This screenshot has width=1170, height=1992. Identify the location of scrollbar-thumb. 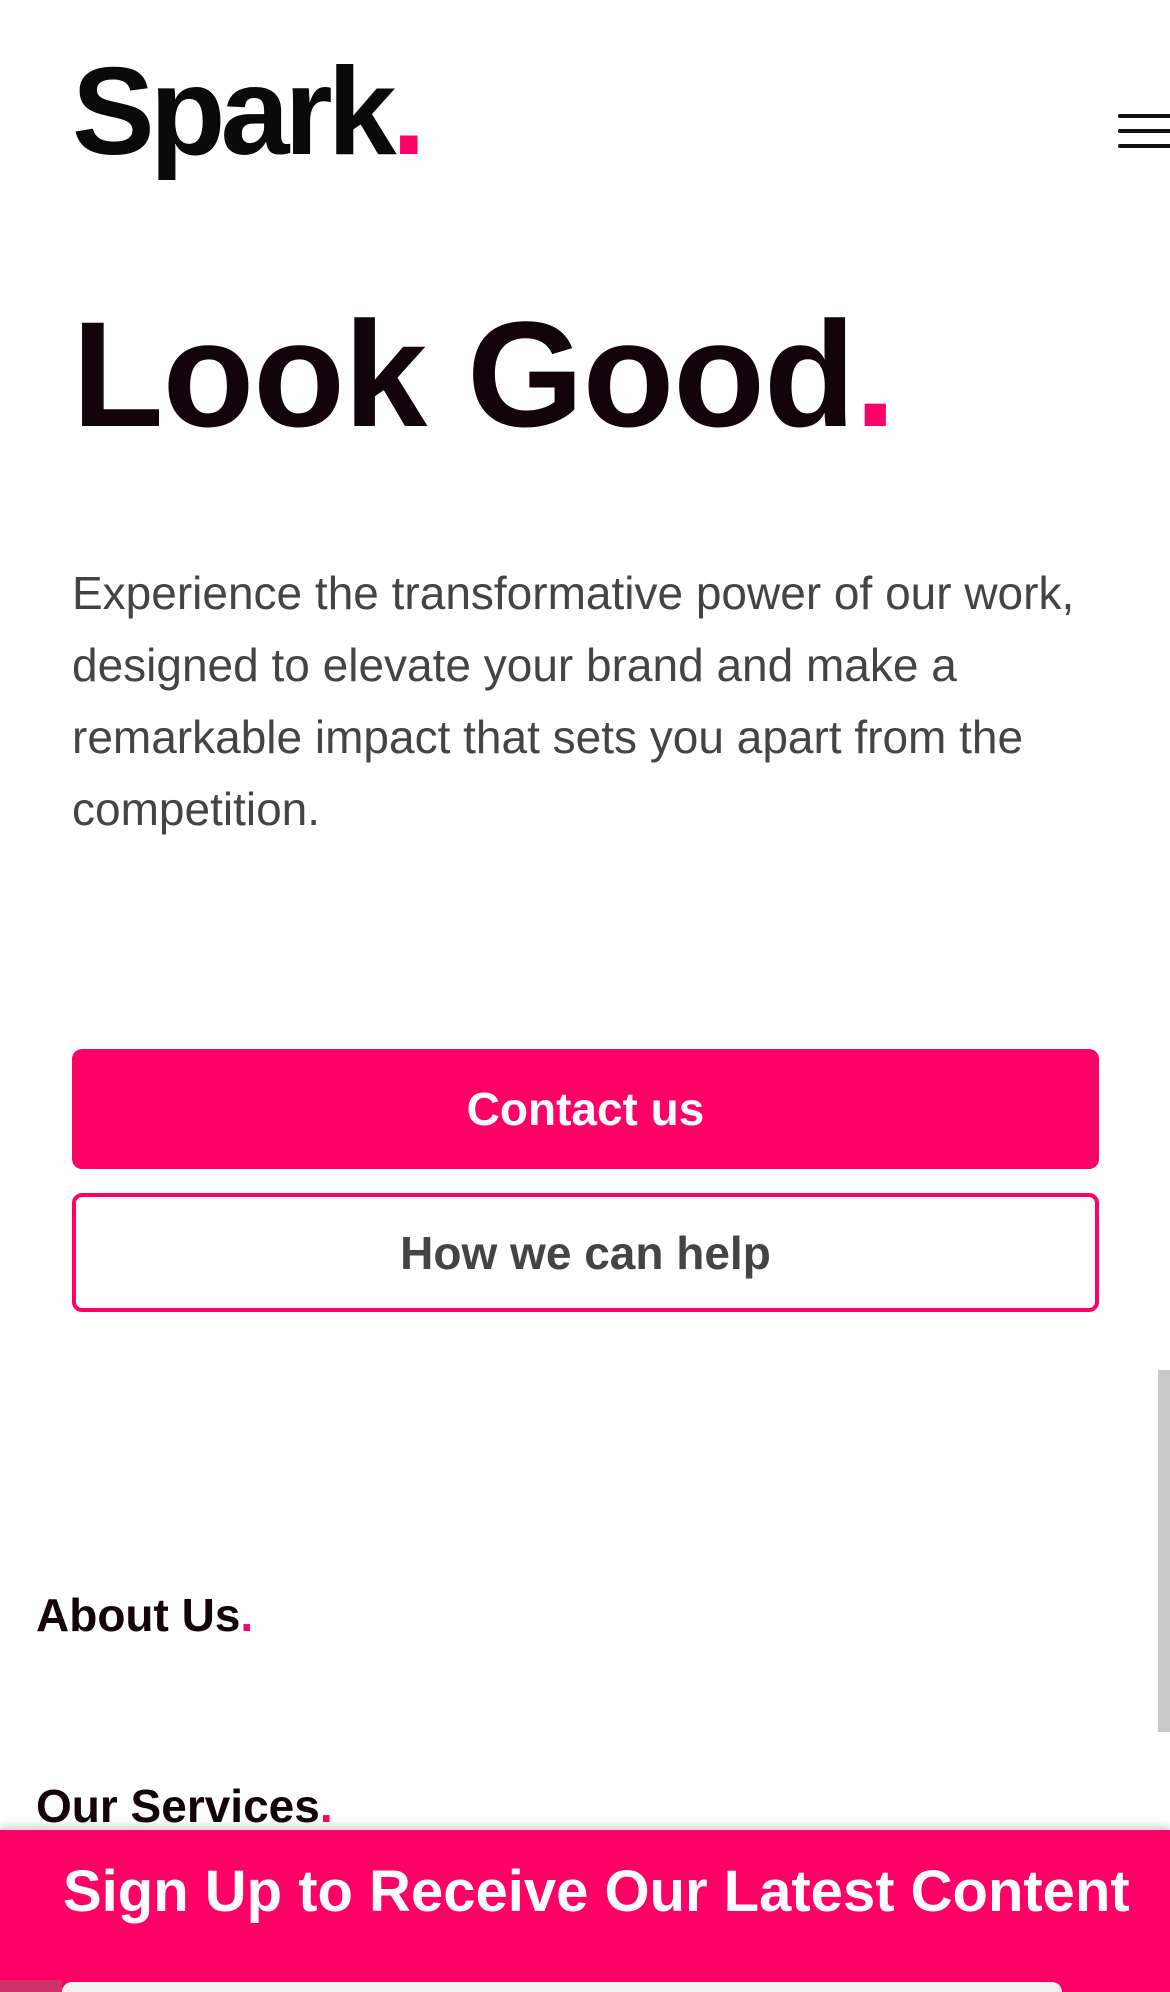
(1164, 1551).